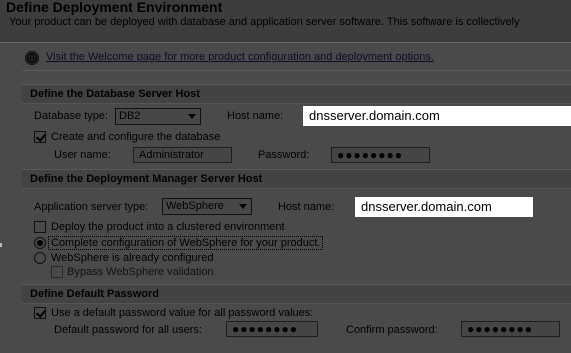  Describe the element at coordinates (272, 329) in the screenshot. I see `default-password-input: ●●●●●●●●` at that location.